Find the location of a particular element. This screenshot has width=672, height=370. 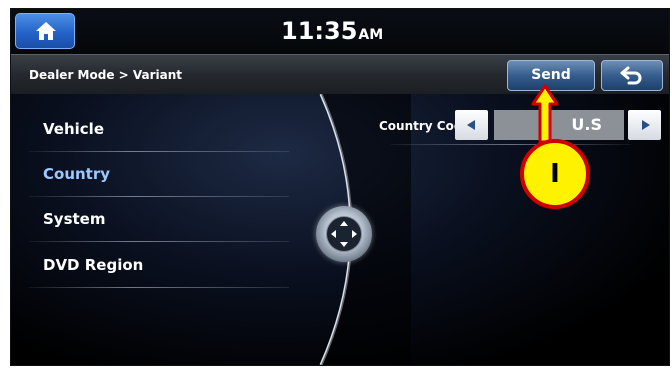

navigation-knob is located at coordinates (344, 234).